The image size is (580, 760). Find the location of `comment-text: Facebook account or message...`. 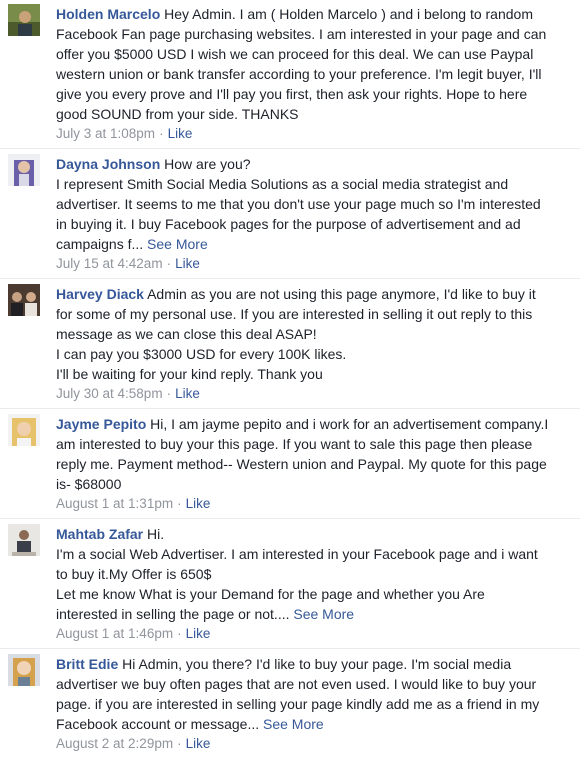

comment-text: Facebook account or message... is located at coordinates (158, 724).